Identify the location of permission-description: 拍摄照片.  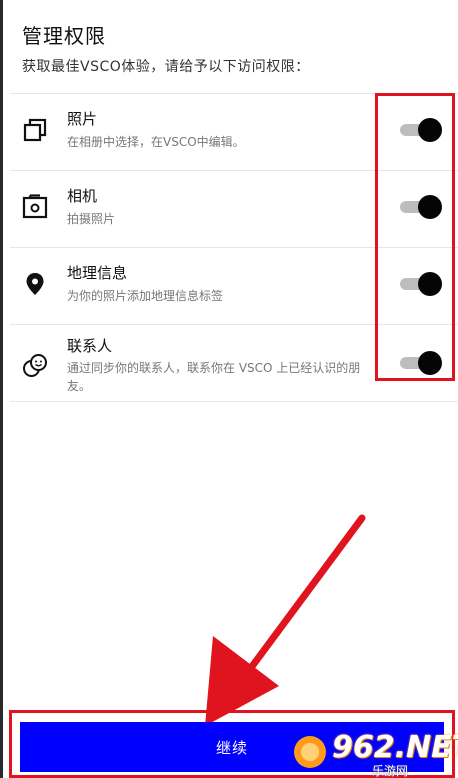
(91, 219).